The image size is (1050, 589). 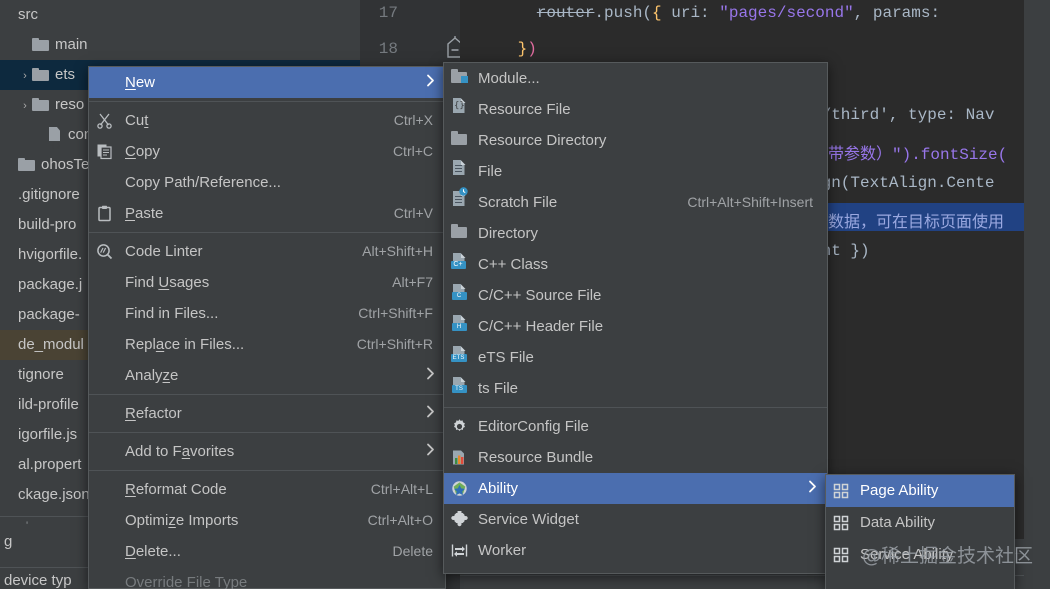 What do you see at coordinates (635, 140) in the screenshot?
I see `menu-item-resource-directory: Resource Directory` at bounding box center [635, 140].